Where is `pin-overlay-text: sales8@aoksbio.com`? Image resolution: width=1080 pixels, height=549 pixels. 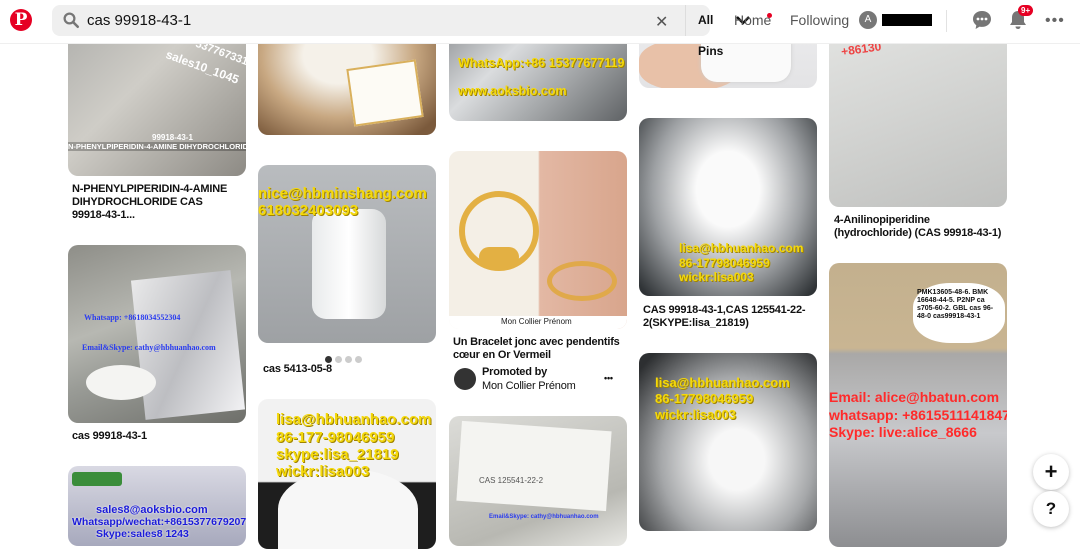 pin-overlay-text: sales8@aoksbio.com is located at coordinates (152, 510).